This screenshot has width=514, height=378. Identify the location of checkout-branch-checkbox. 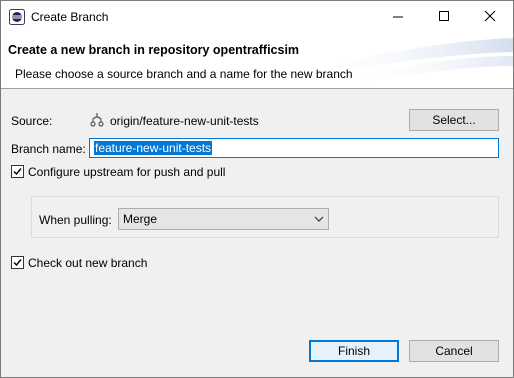
(17, 262).